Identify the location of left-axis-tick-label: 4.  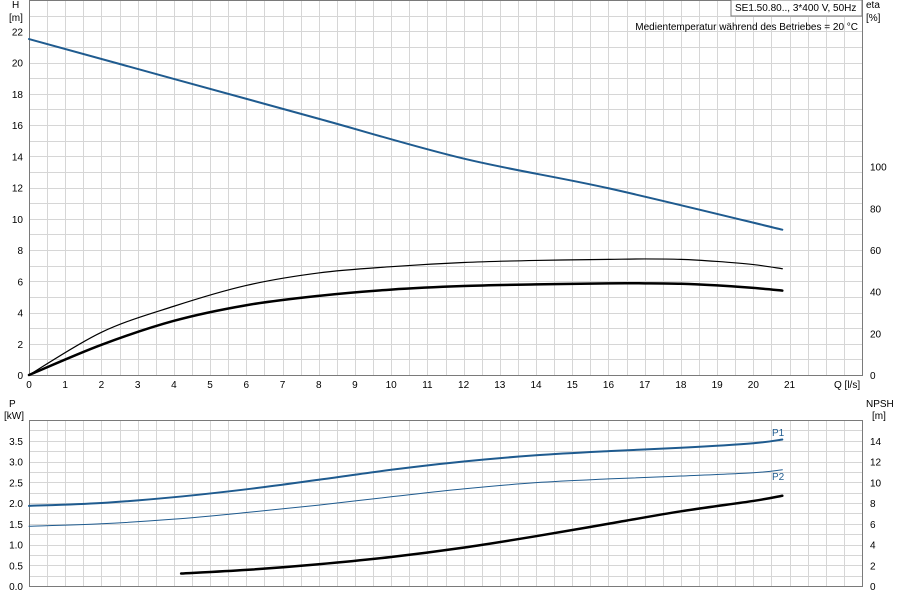
(20, 314).